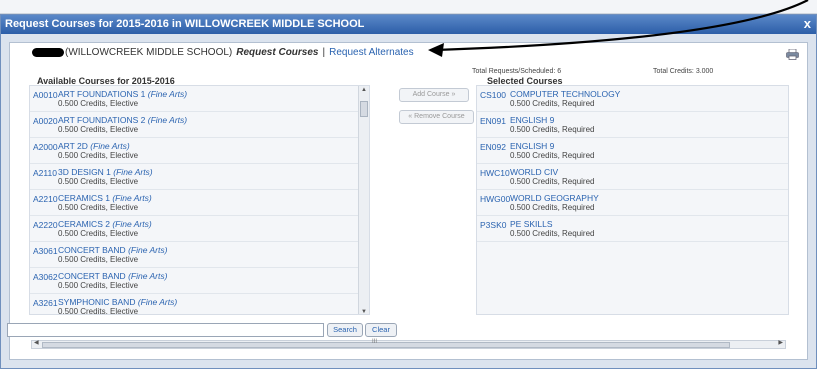 The image size is (817, 369). I want to click on course-code: A3061, so click(45, 251).